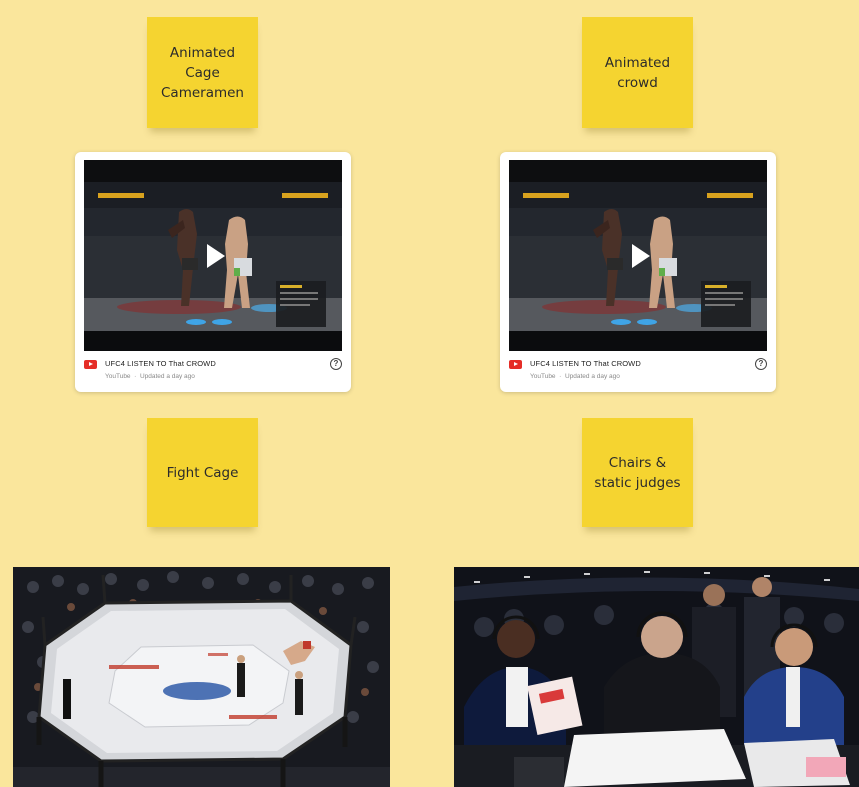 The image size is (859, 787). I want to click on fight-cage-photo, so click(201, 677).